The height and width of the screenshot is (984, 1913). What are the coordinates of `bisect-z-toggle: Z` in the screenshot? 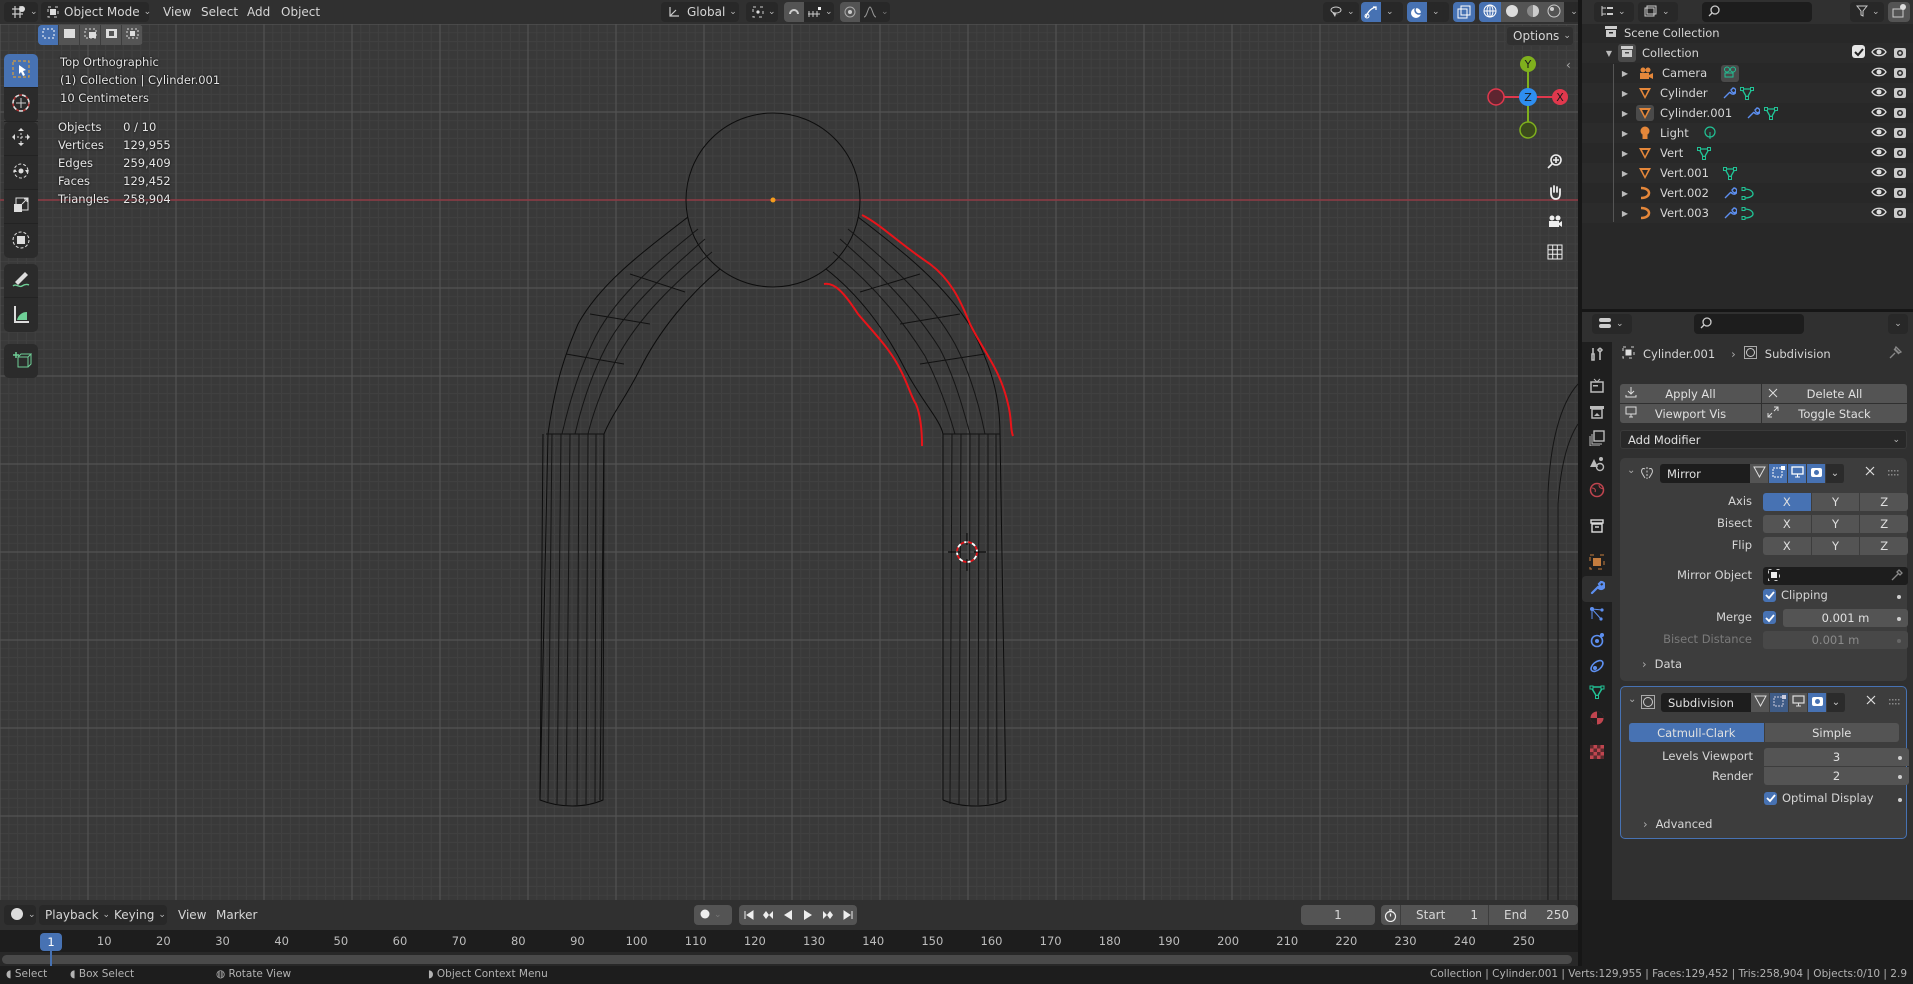 It's located at (1884, 524).